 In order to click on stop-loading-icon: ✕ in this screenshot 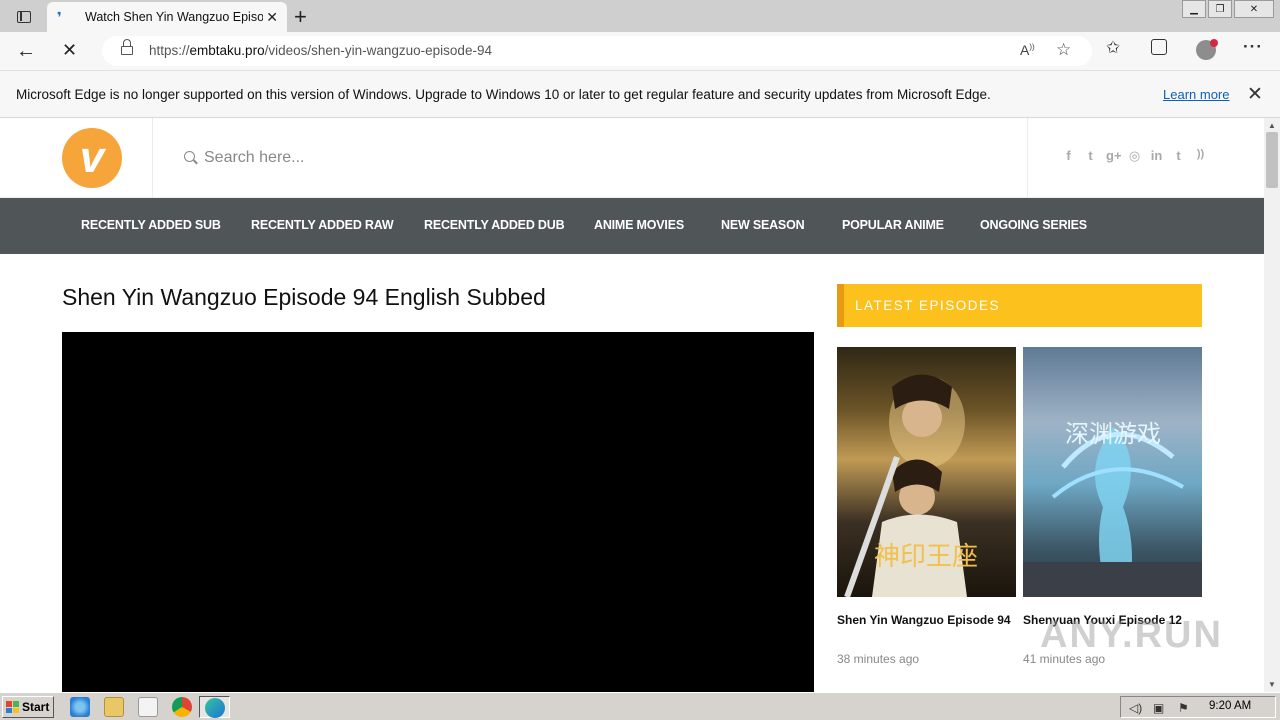, I will do `click(69, 50)`.